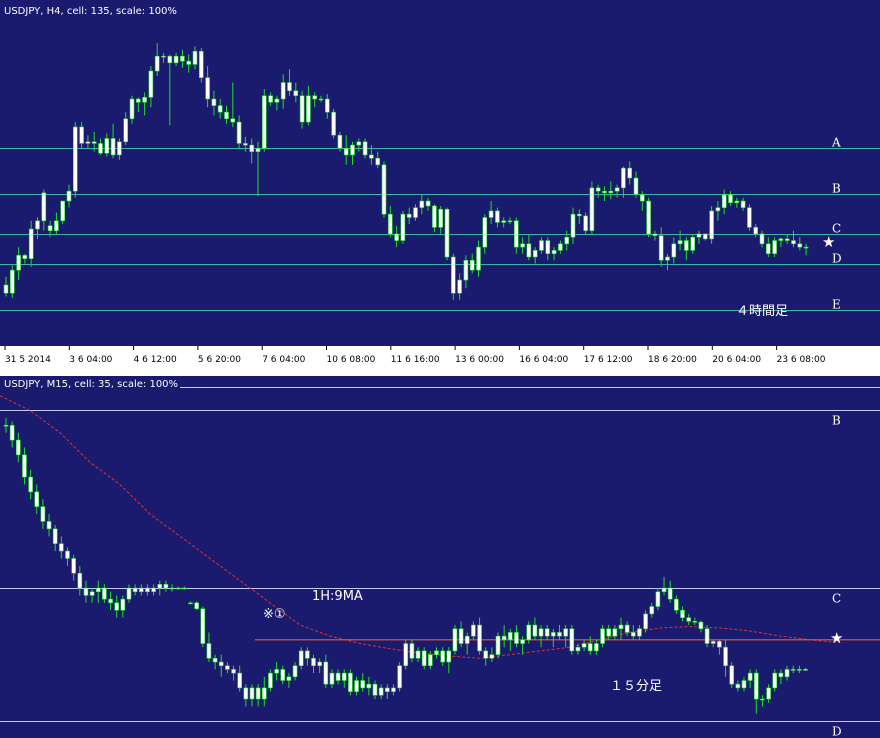  I want to click on ma-label: 1H:9MA, so click(337, 596).